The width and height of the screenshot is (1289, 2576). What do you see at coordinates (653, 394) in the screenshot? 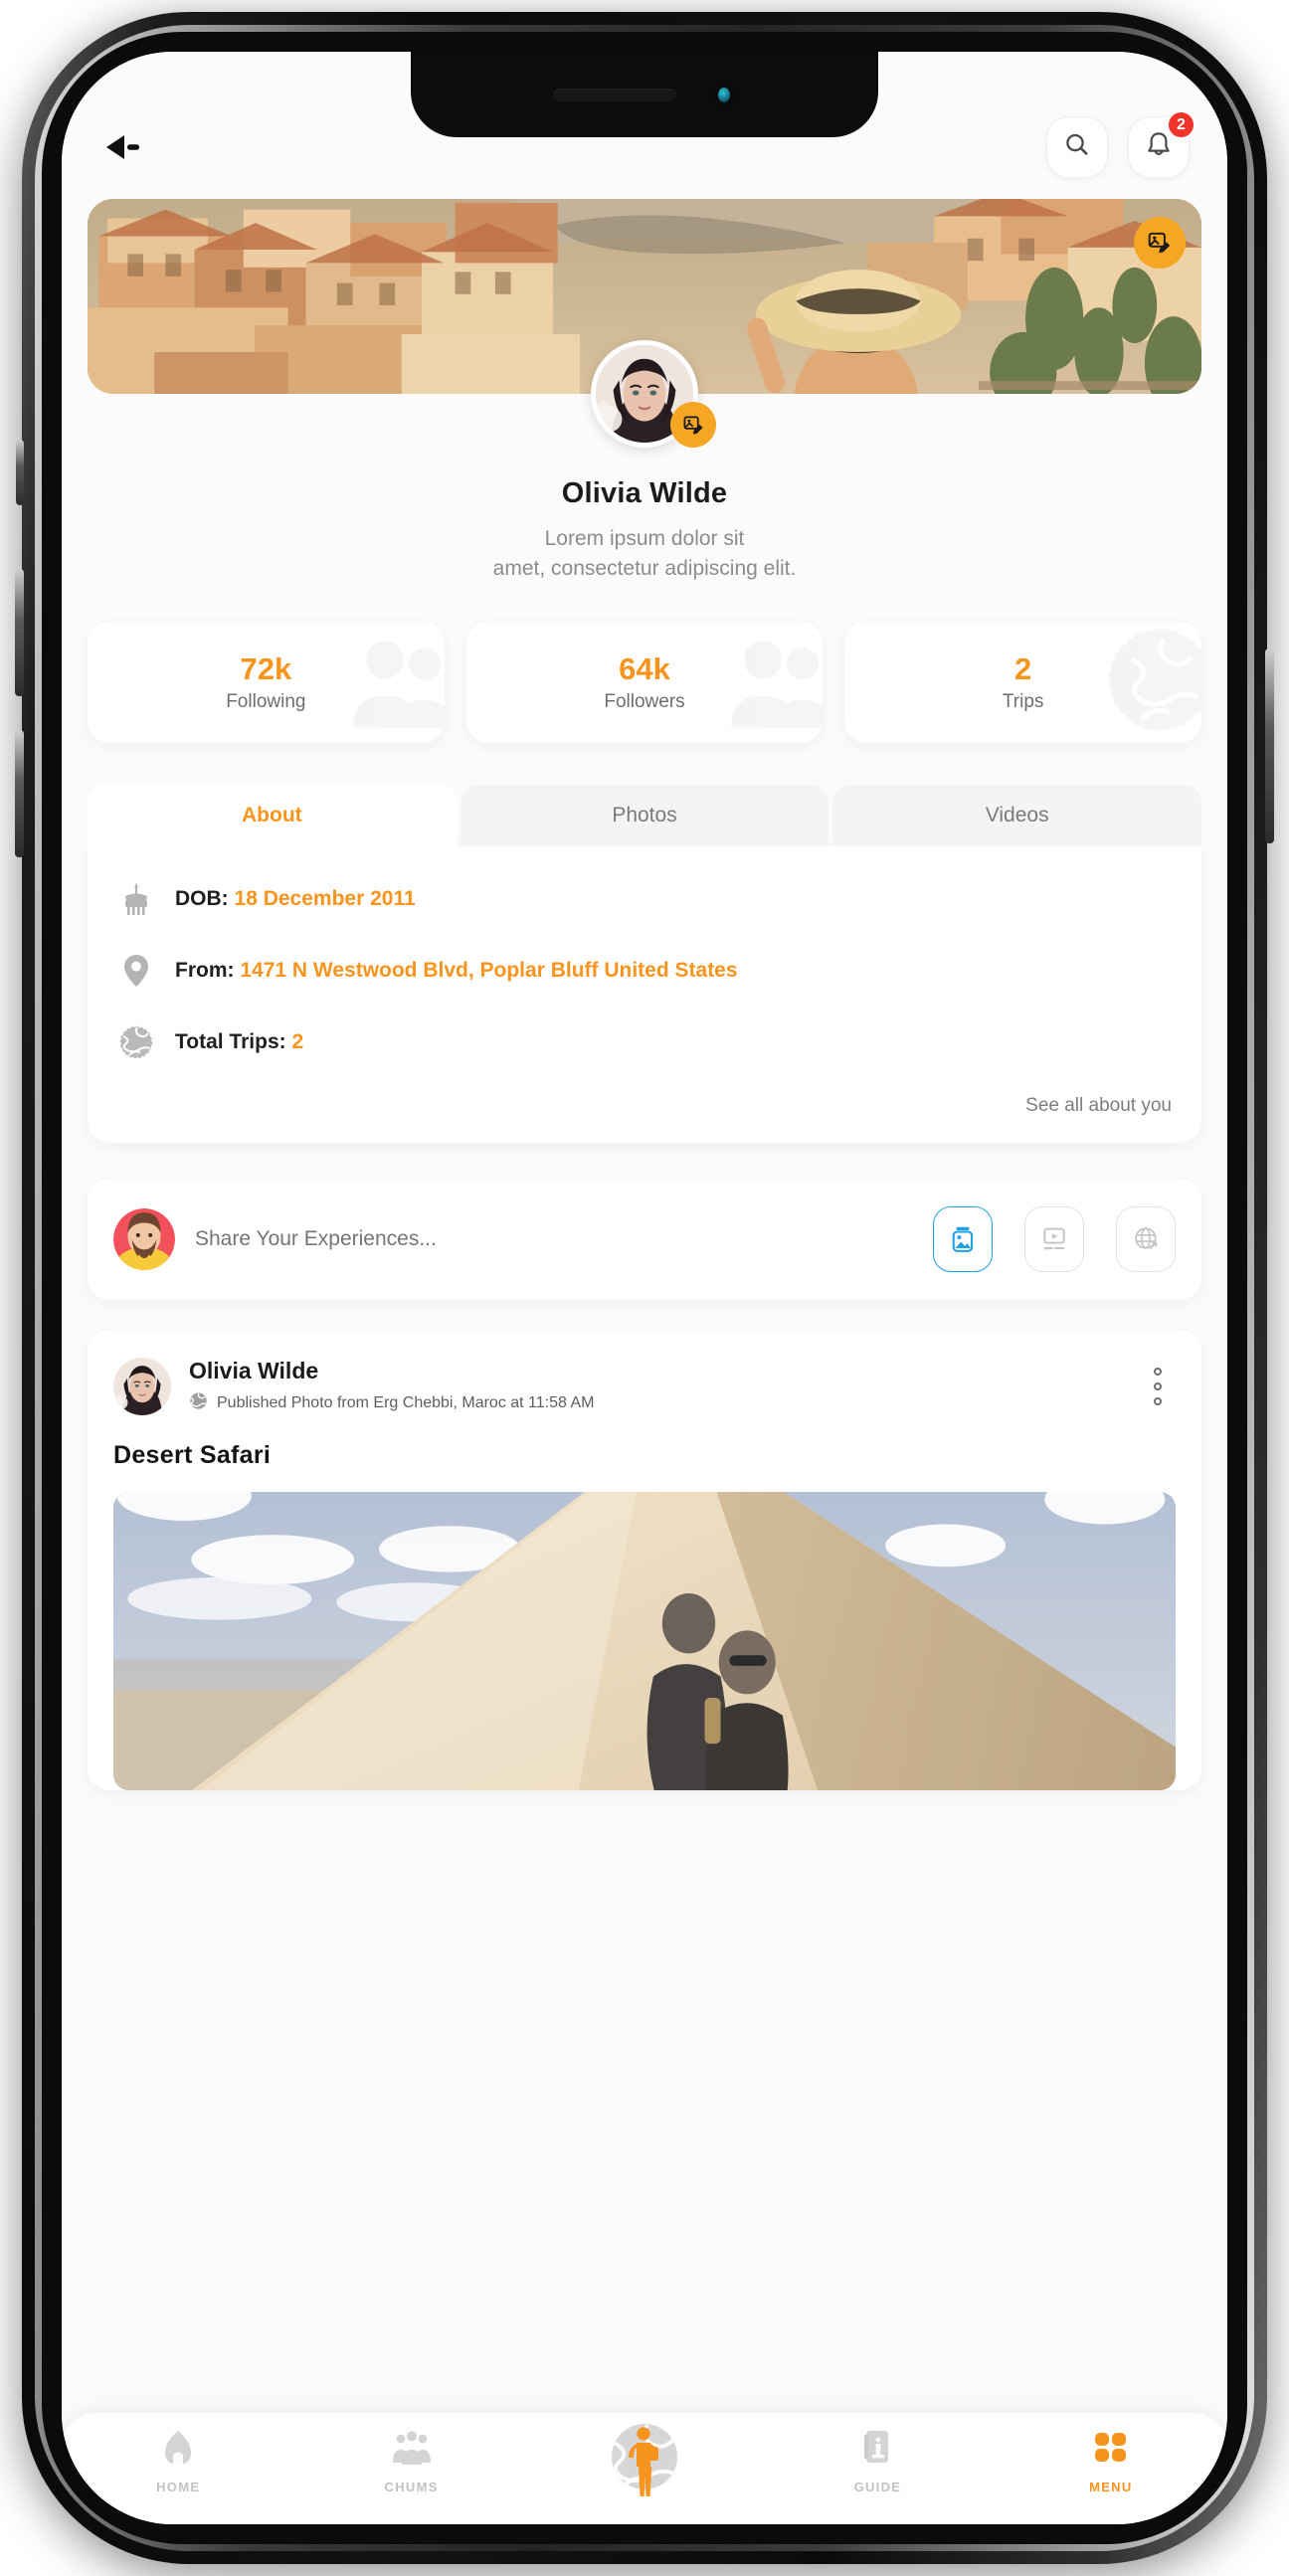
I see `profile-avatar-block` at bounding box center [653, 394].